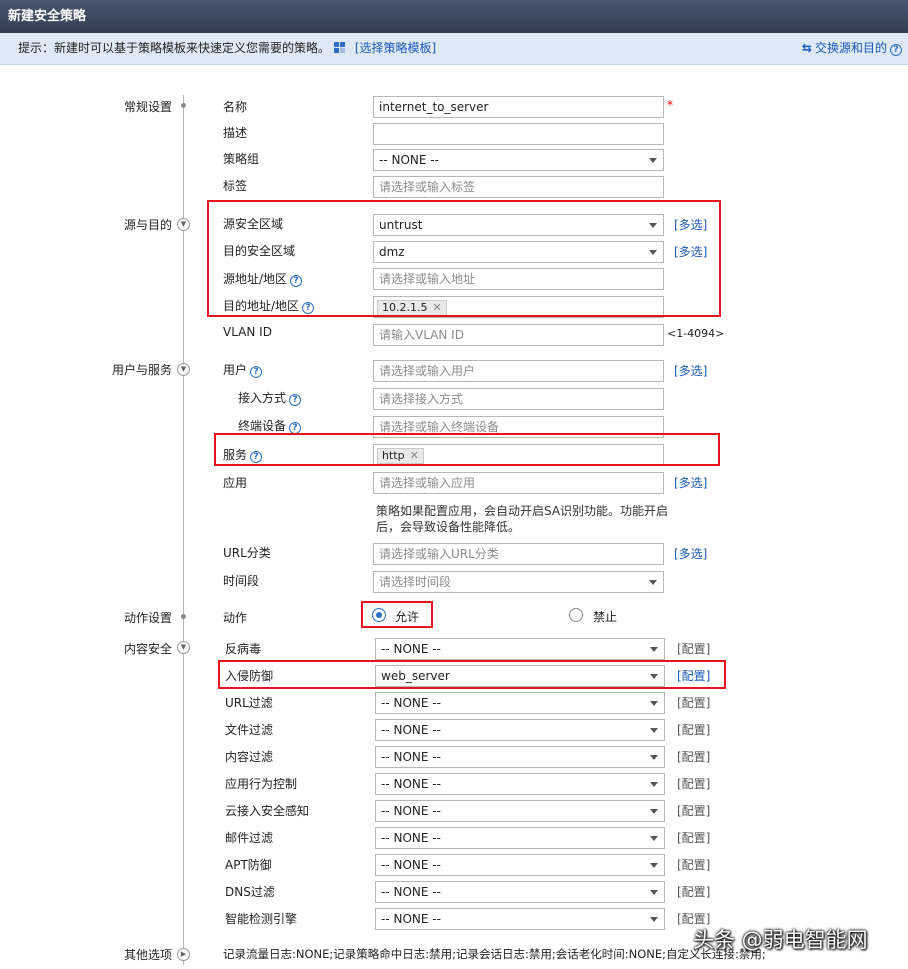 The height and width of the screenshot is (969, 908). I want to click on url-category-input: 请选择或输入URL分类, so click(518, 554).